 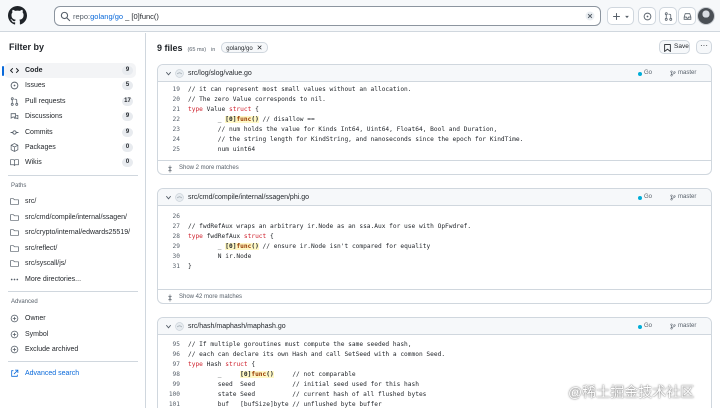 What do you see at coordinates (107, 16) in the screenshot?
I see `search-repo: golang/go` at bounding box center [107, 16].